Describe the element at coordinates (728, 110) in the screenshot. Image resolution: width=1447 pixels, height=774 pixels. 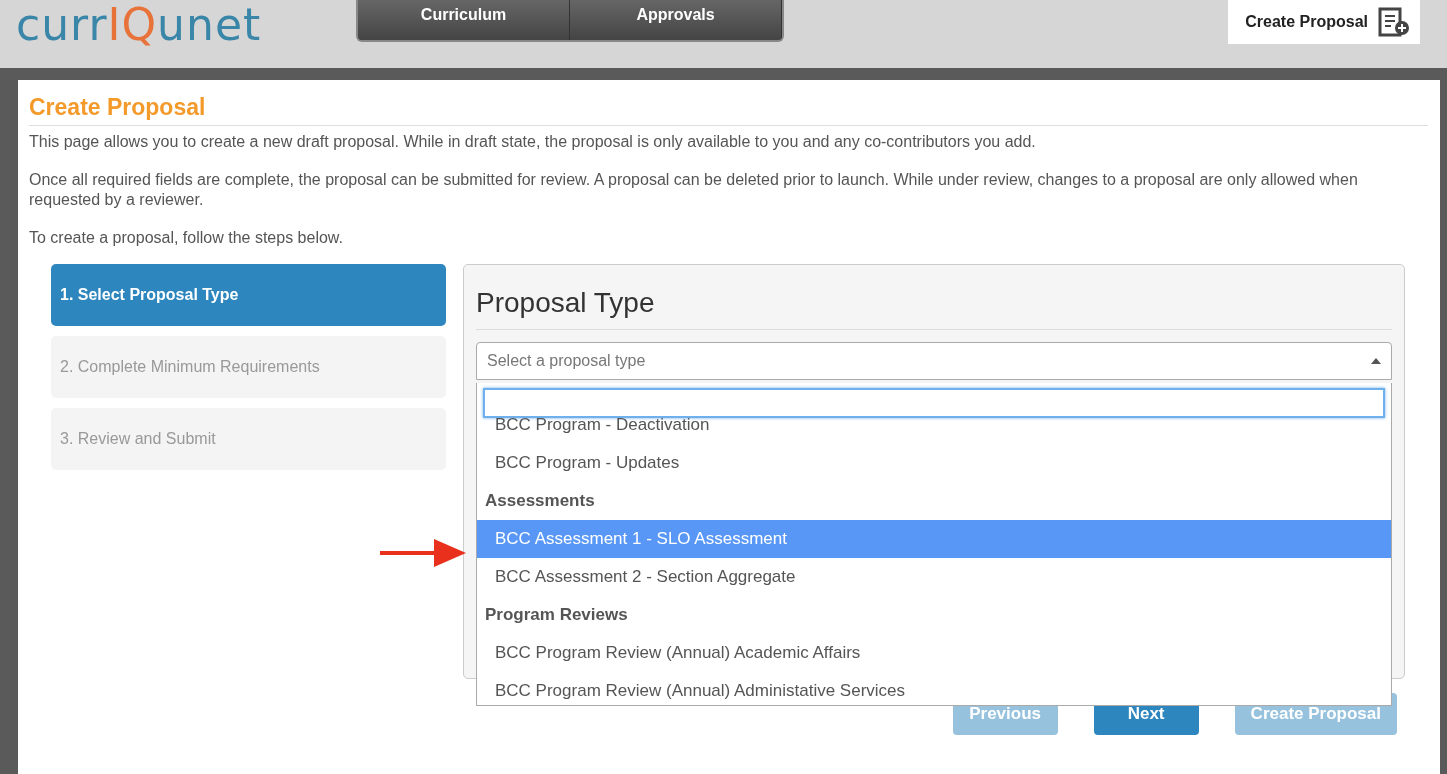
I see `page-title: Create Proposal` at that location.